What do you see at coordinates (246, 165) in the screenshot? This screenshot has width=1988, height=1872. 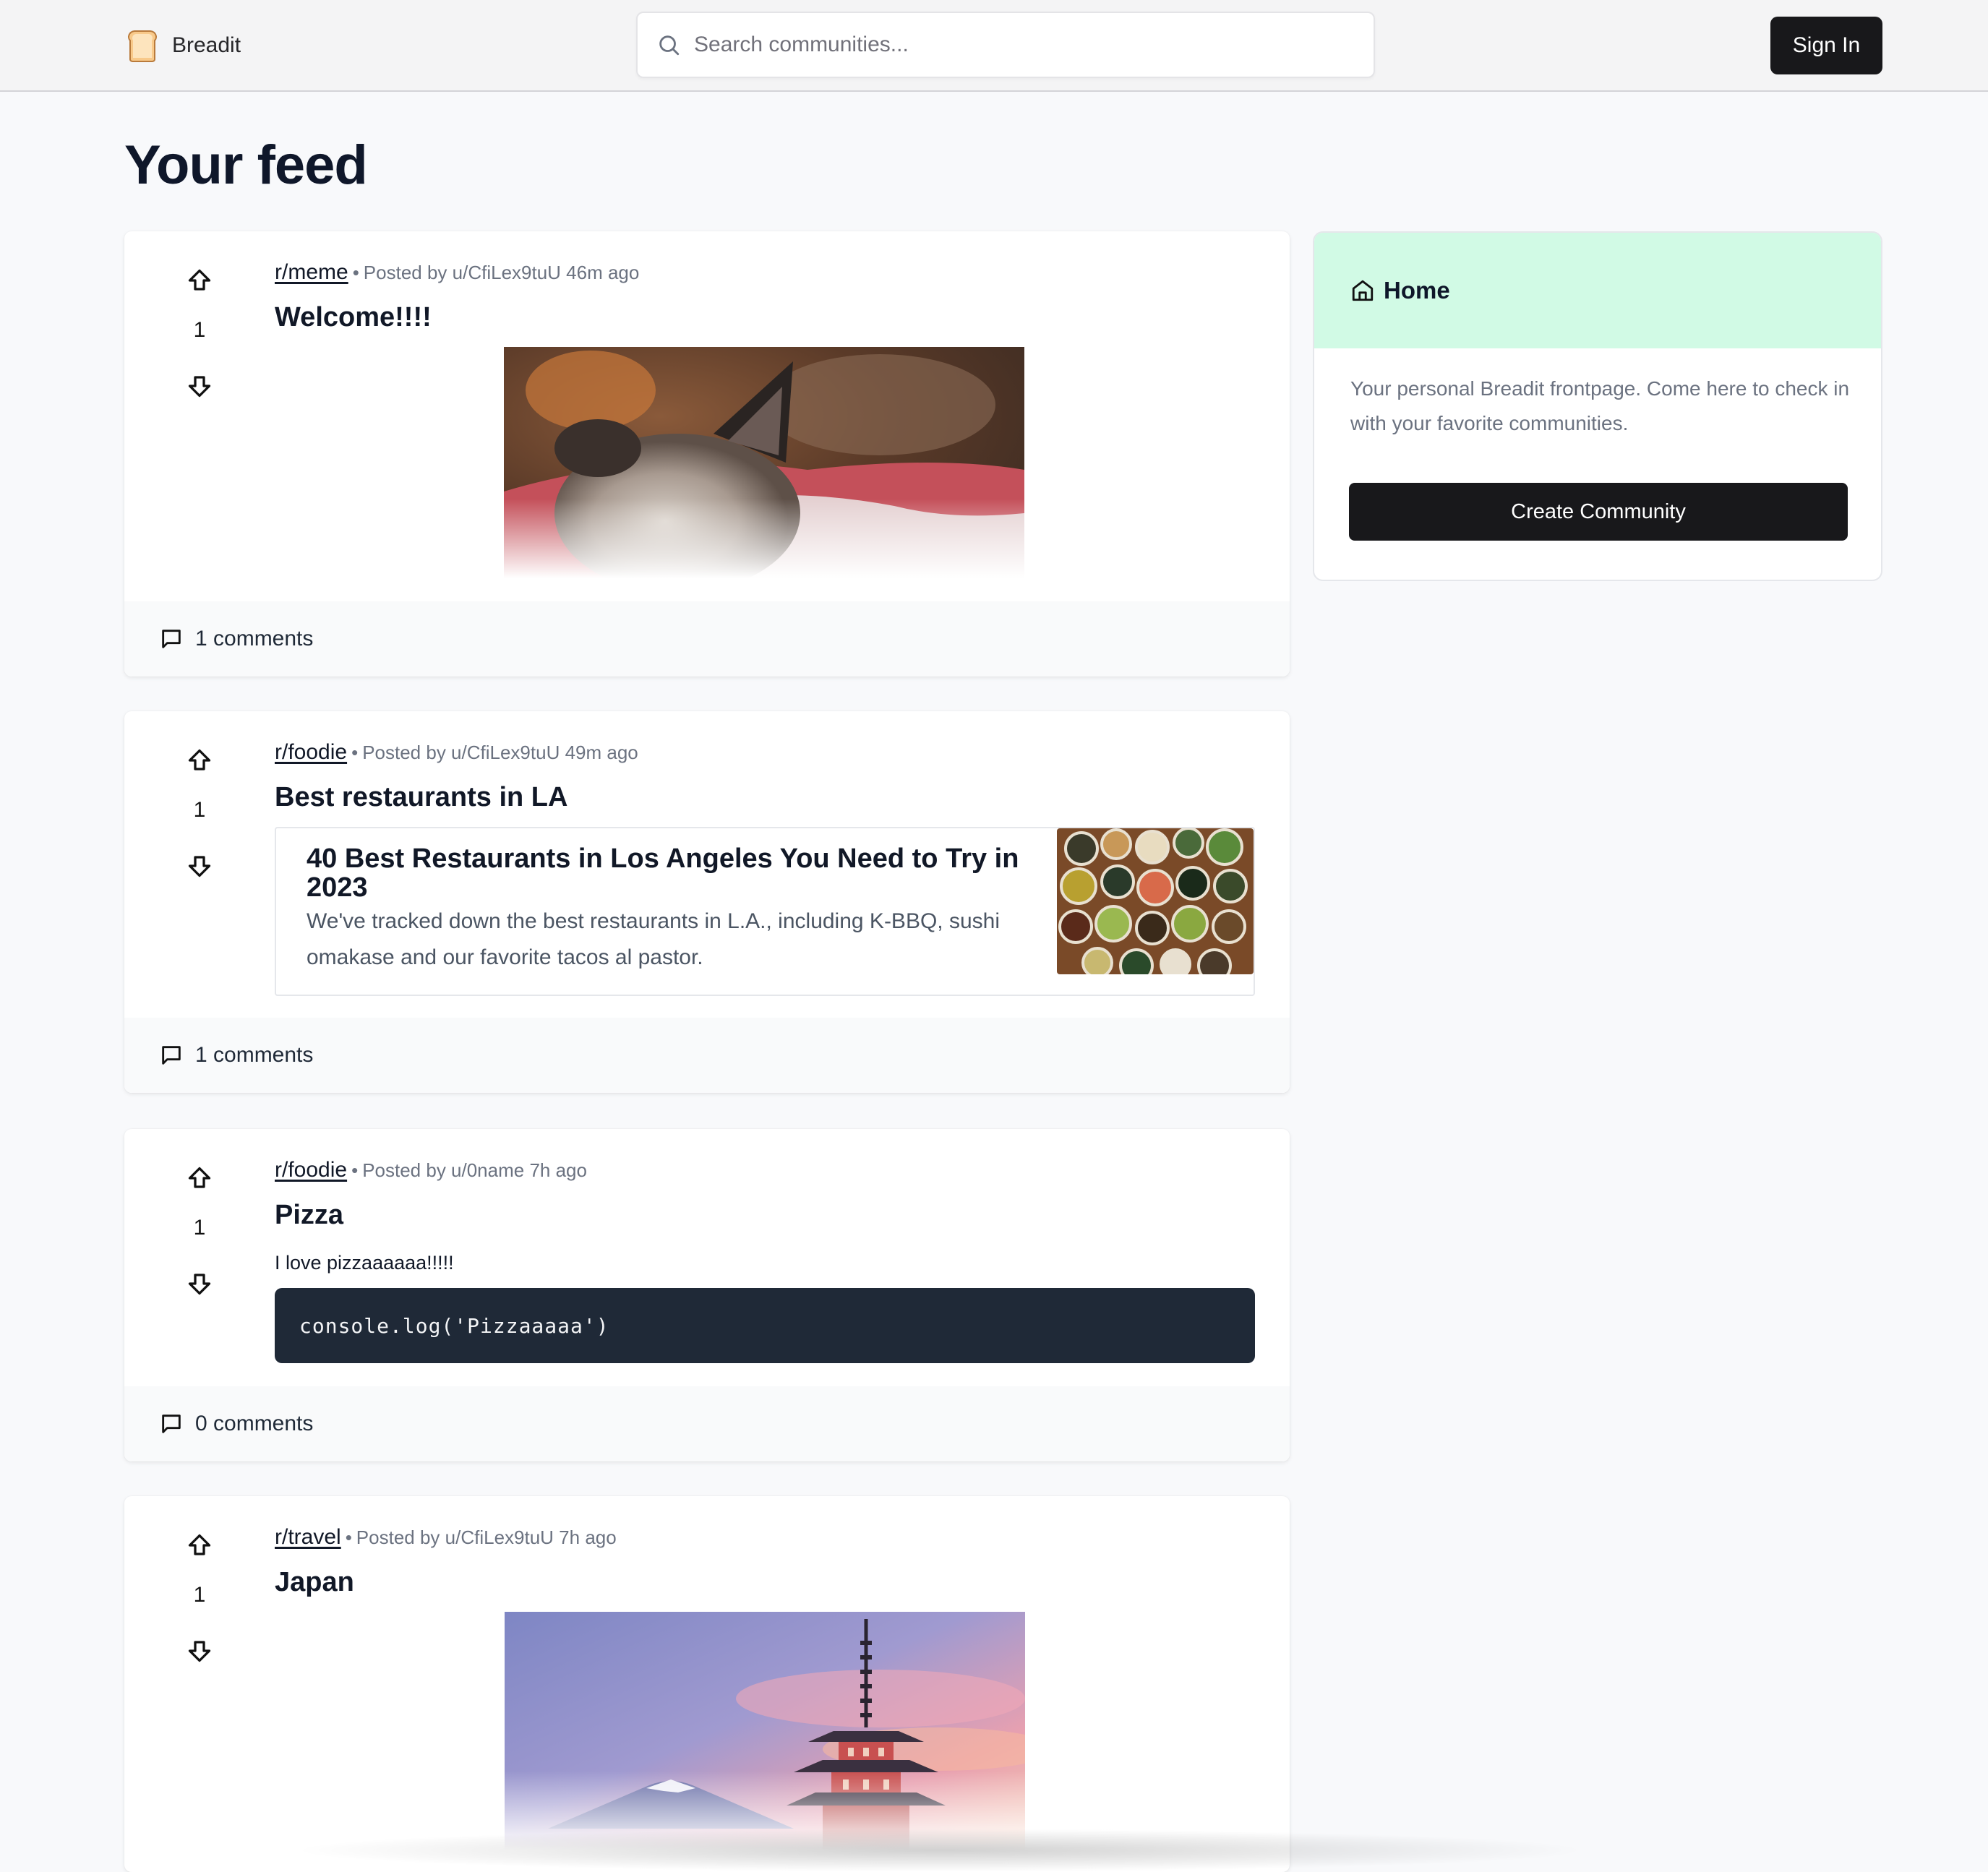 I see `page-title: Your feed` at bounding box center [246, 165].